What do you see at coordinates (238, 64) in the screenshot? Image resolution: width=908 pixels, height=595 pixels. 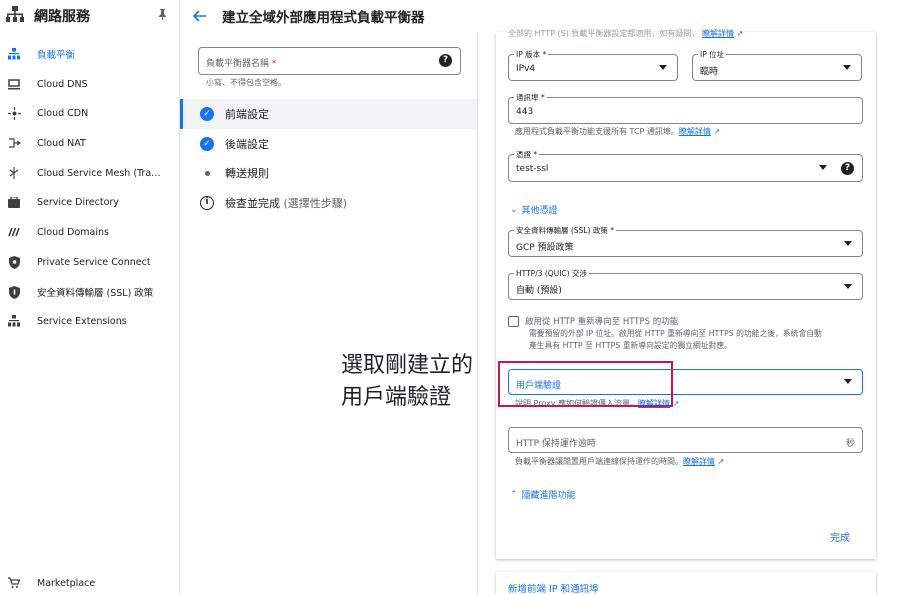 I see `lb-name-placeholder: 負載平衡器名稱` at bounding box center [238, 64].